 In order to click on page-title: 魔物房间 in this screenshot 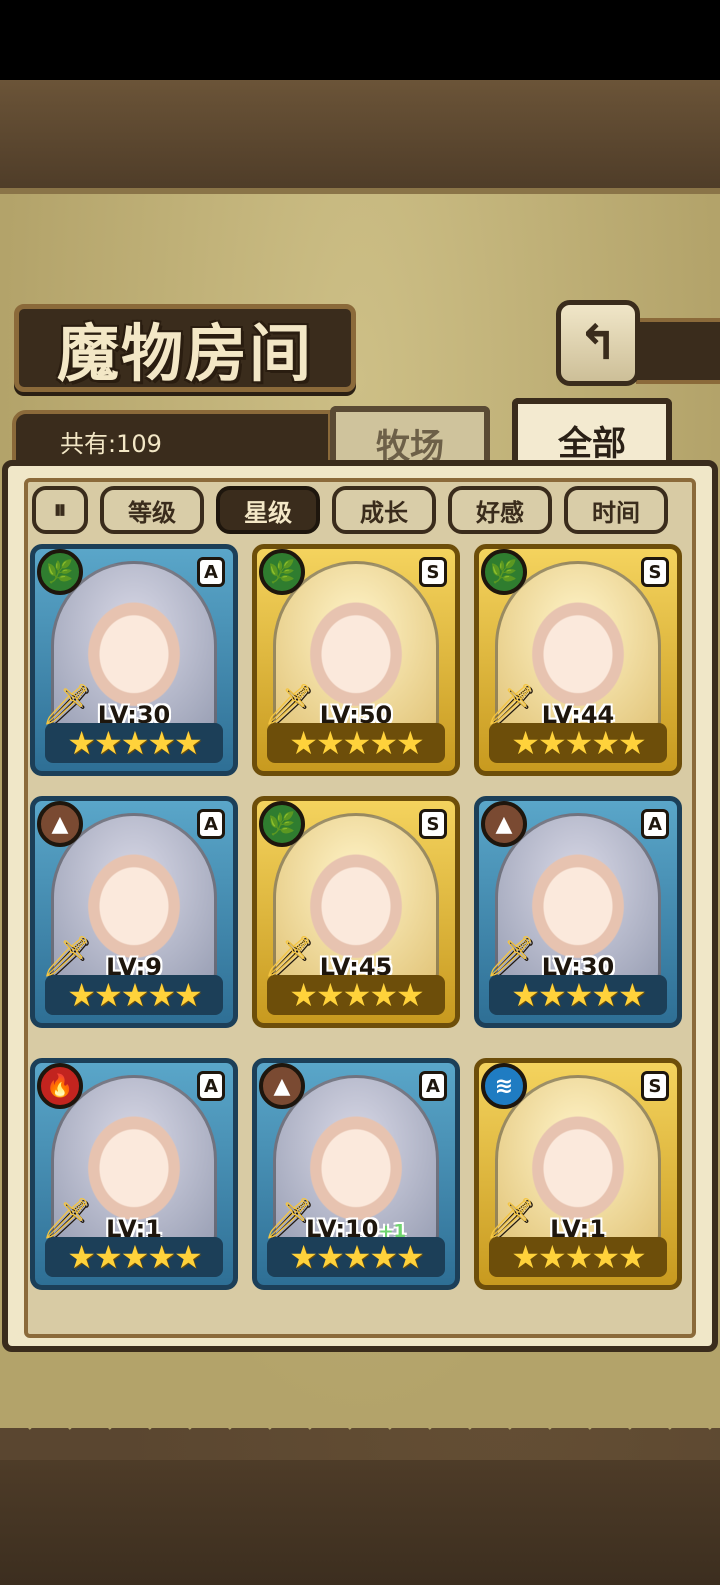, I will do `click(184, 353)`.